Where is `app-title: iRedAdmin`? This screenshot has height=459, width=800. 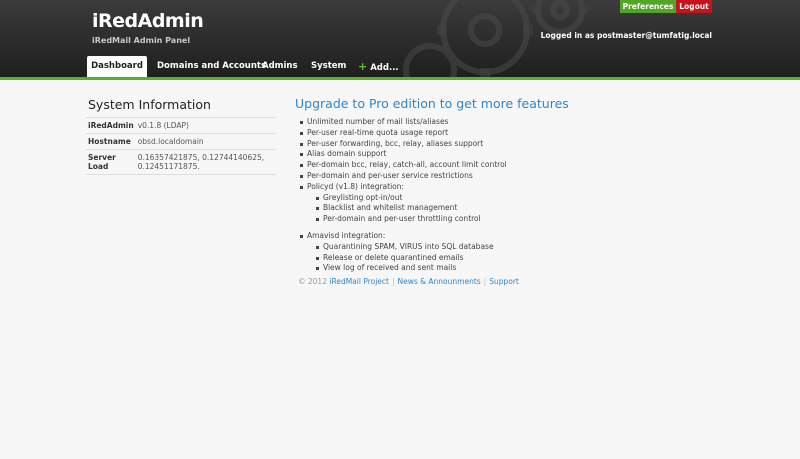
app-title: iRedAdmin is located at coordinates (148, 21).